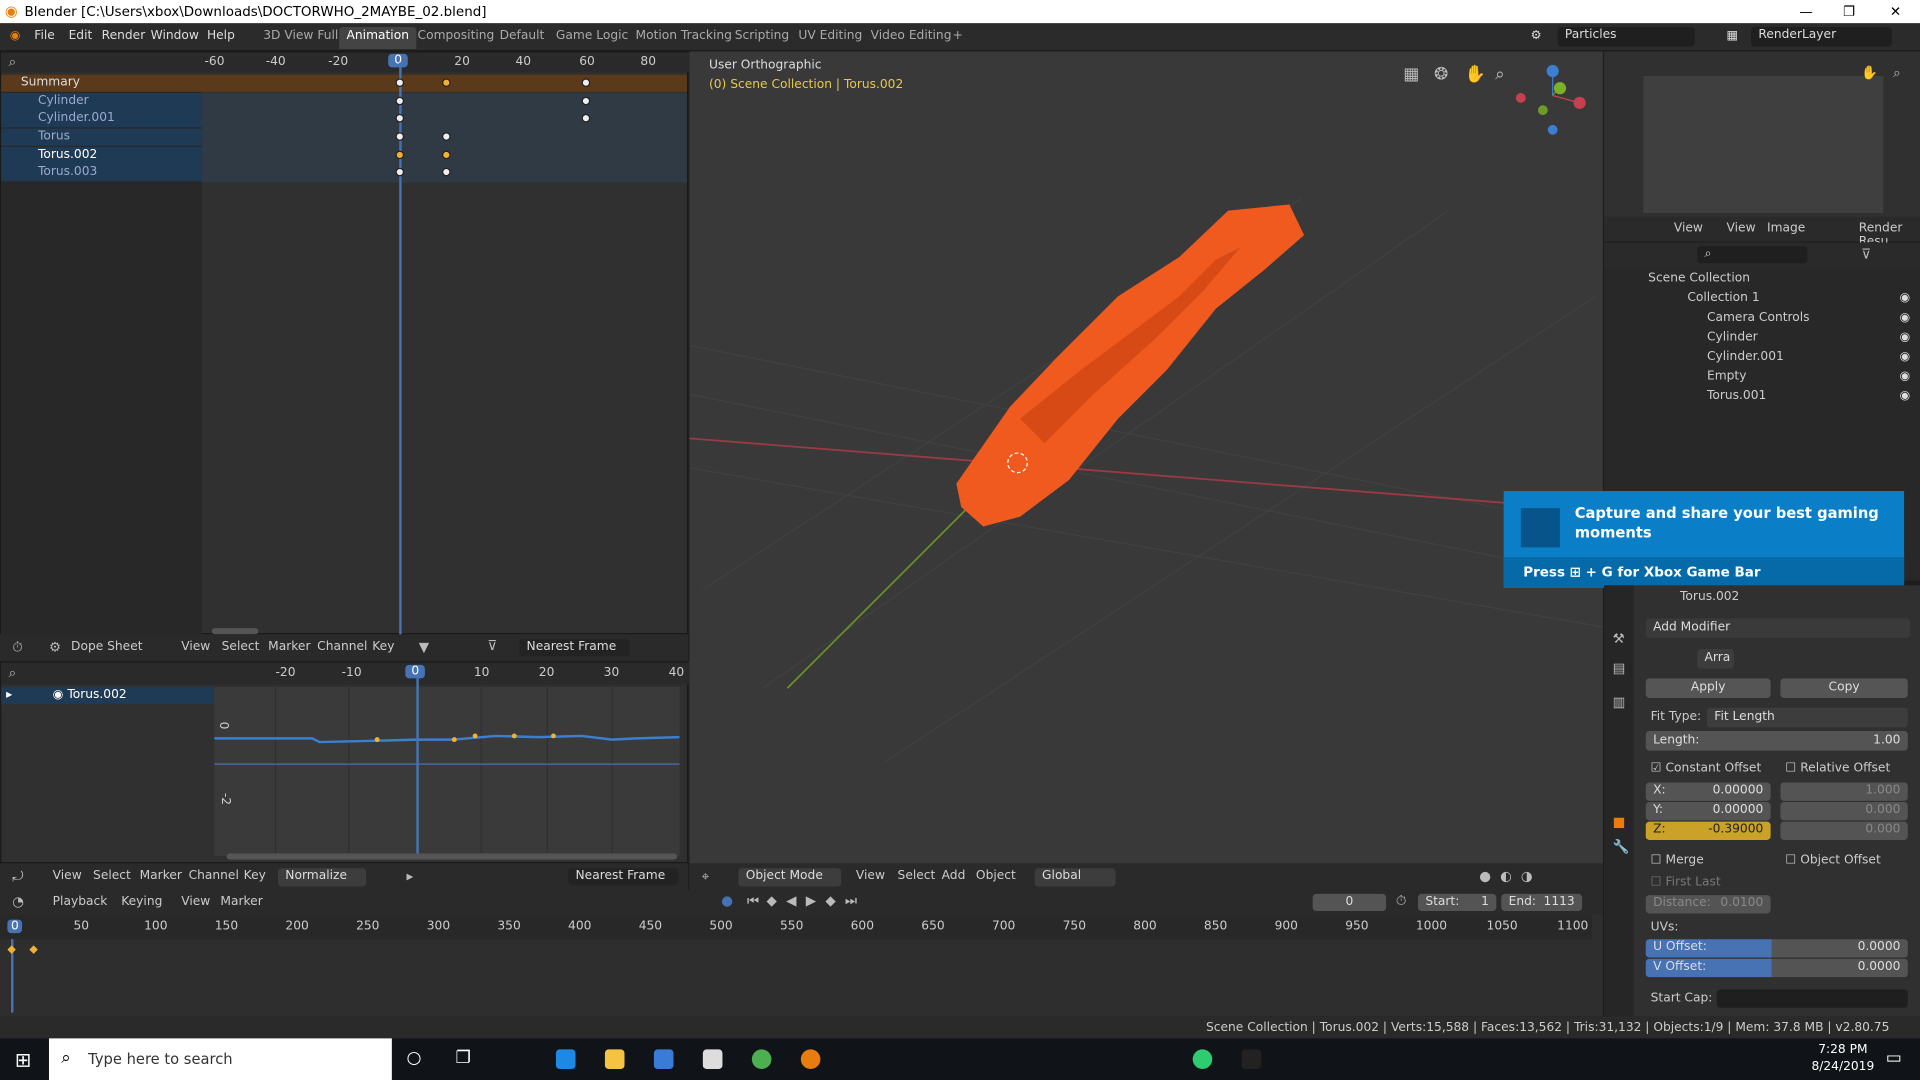  Describe the element at coordinates (753, 900) in the screenshot. I see `jump-start-icon: ⏮` at that location.